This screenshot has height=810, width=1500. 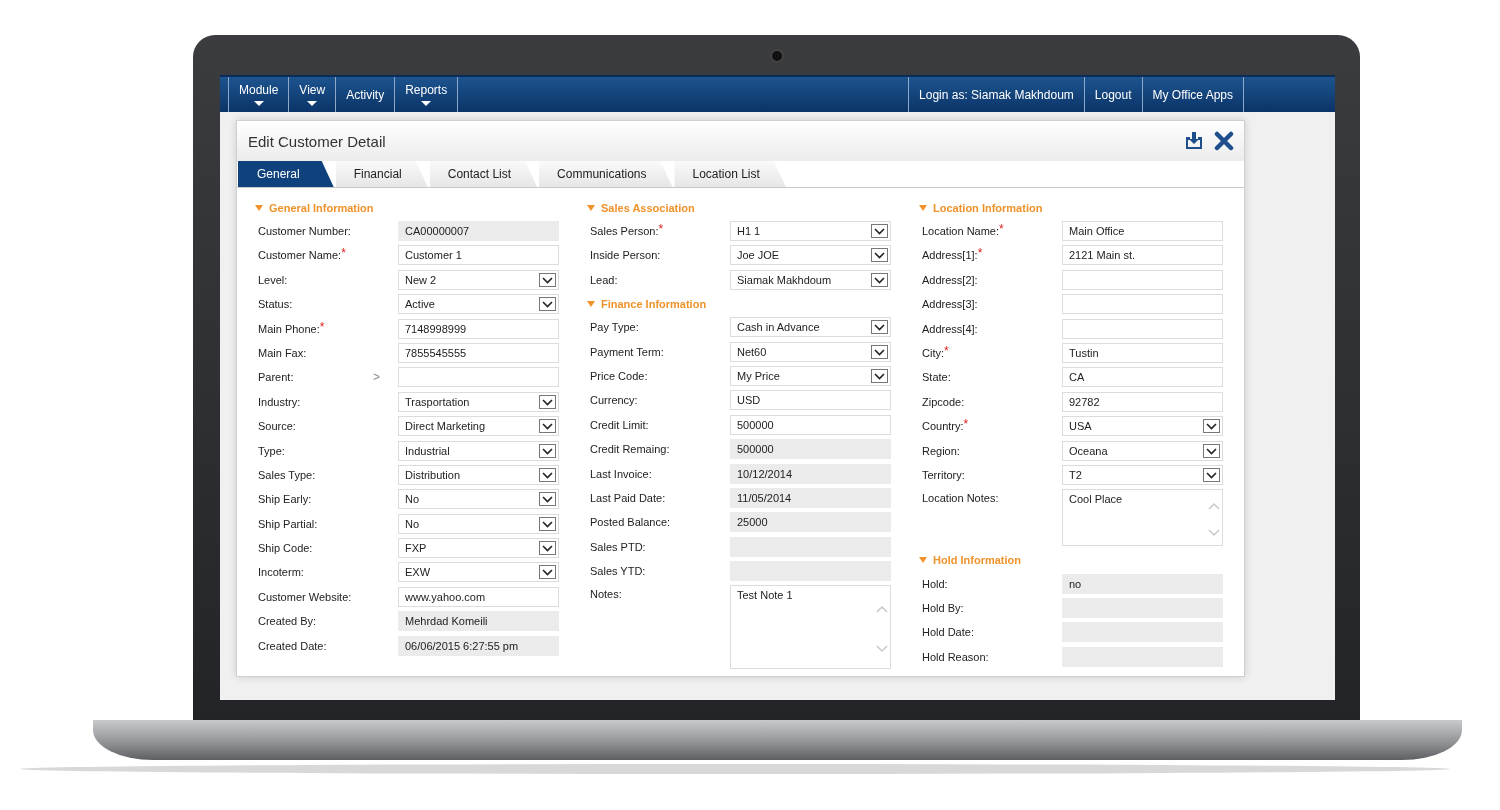 I want to click on lookup-button: >, so click(x=376, y=377).